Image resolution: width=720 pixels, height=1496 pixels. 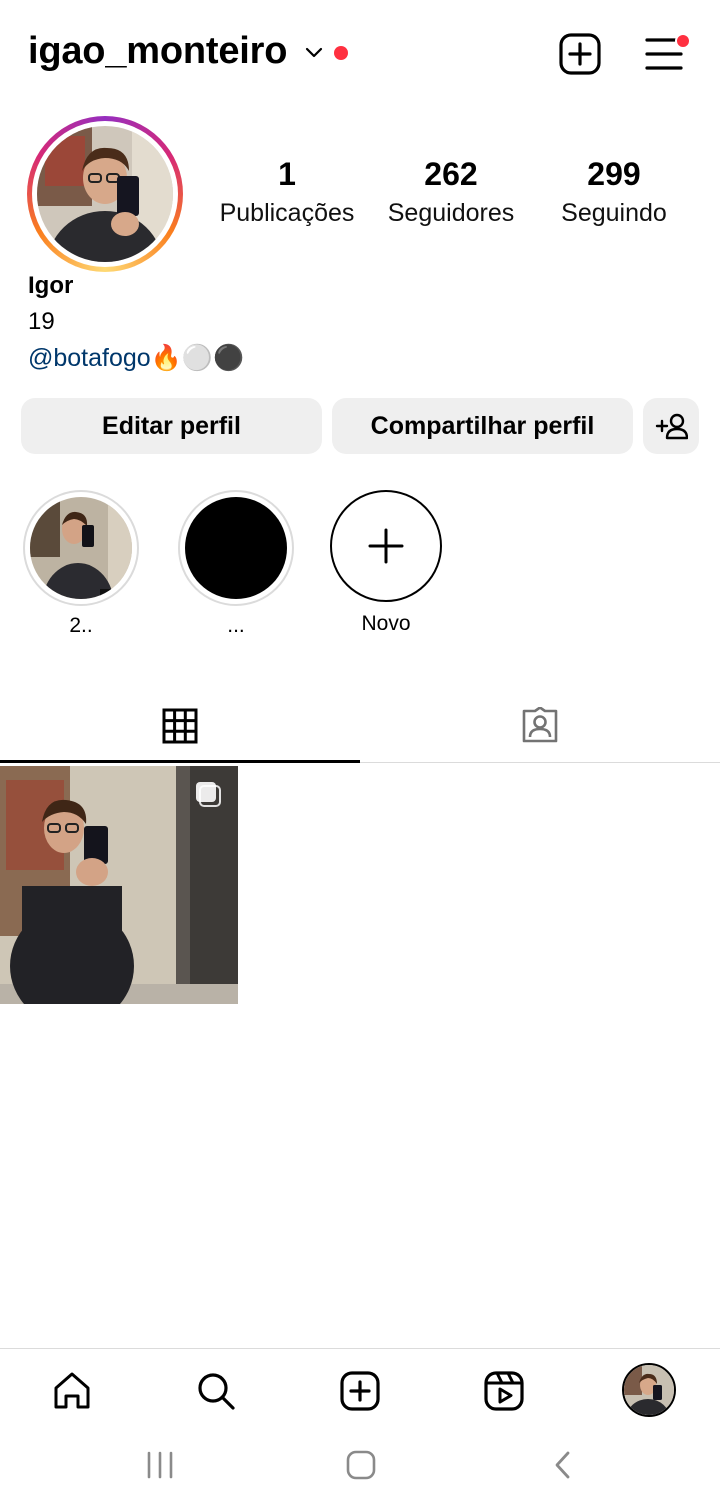 I want to click on add-person-icon, so click(x=671, y=426).